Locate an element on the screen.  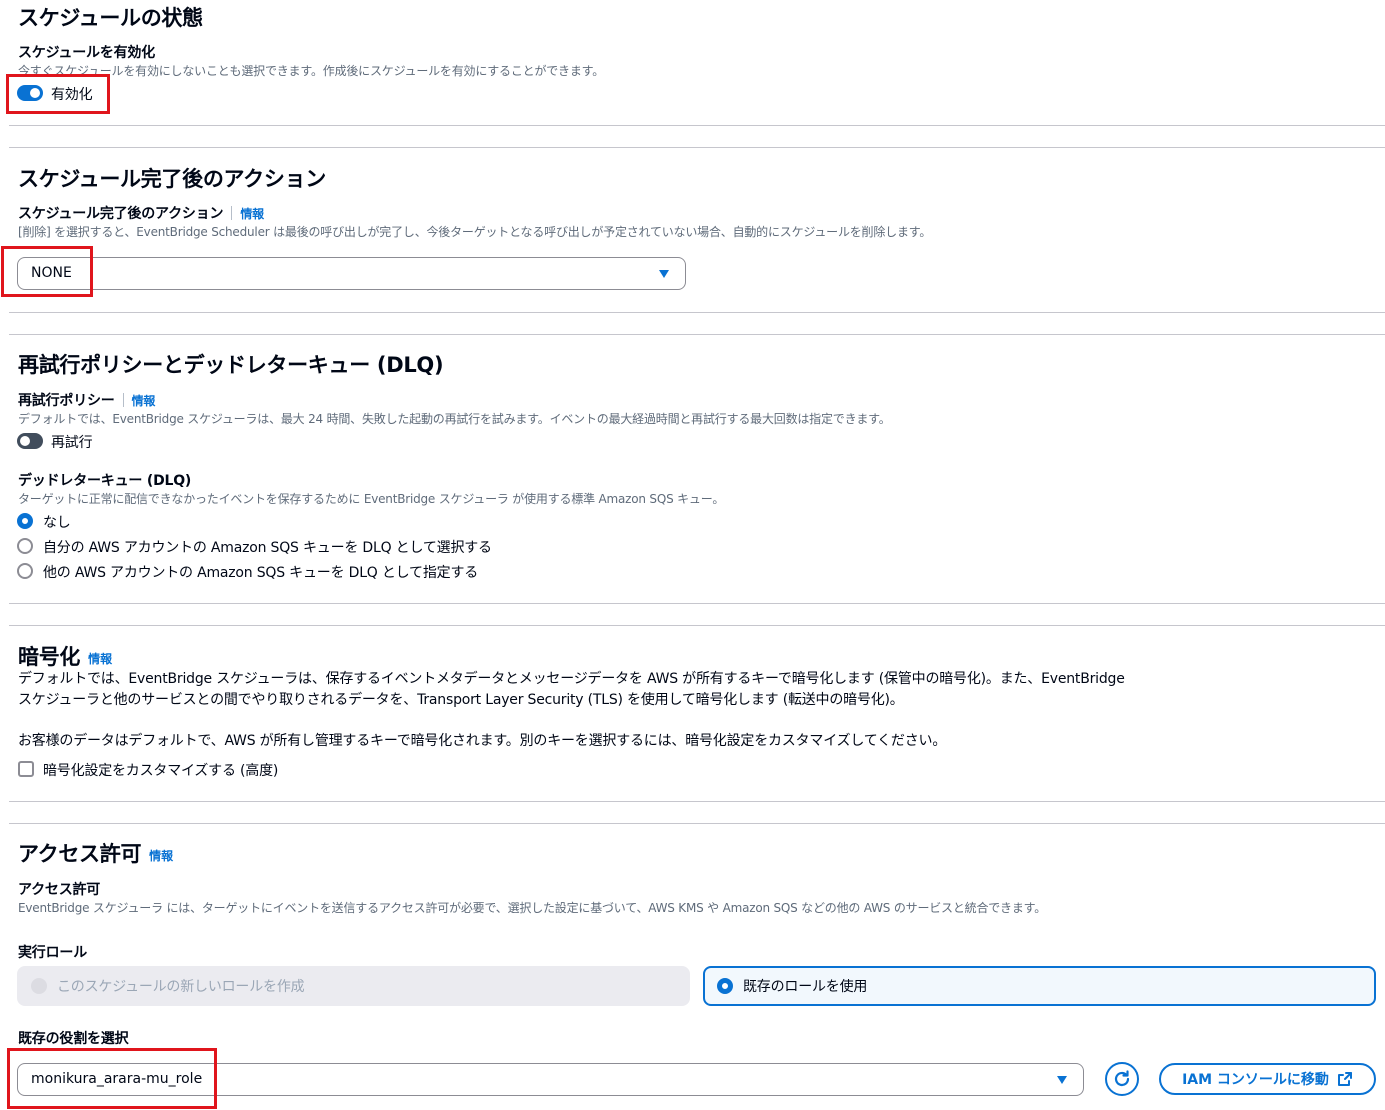
tile-use-existing-role: 既存のロールを使用 is located at coordinates (1039, 986).